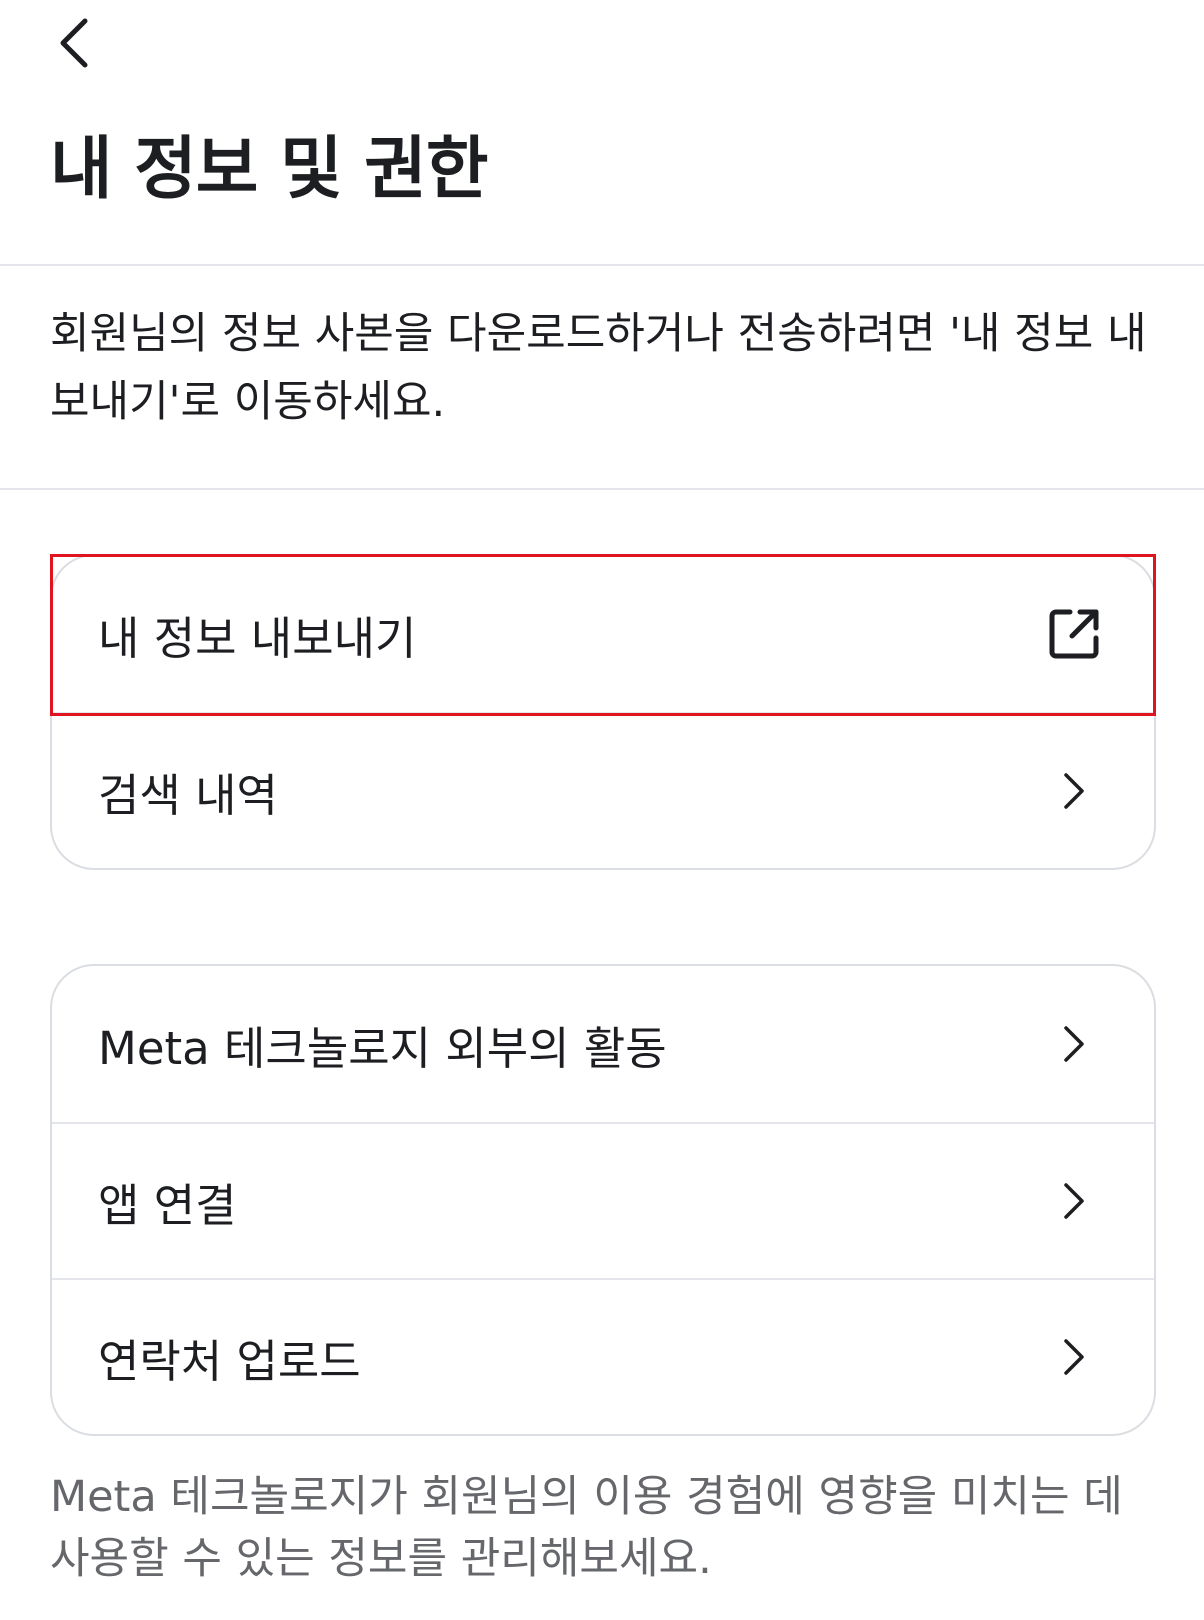 This screenshot has height=1620, width=1204. What do you see at coordinates (603, 790) in the screenshot?
I see `search-history-item: 검색 내역` at bounding box center [603, 790].